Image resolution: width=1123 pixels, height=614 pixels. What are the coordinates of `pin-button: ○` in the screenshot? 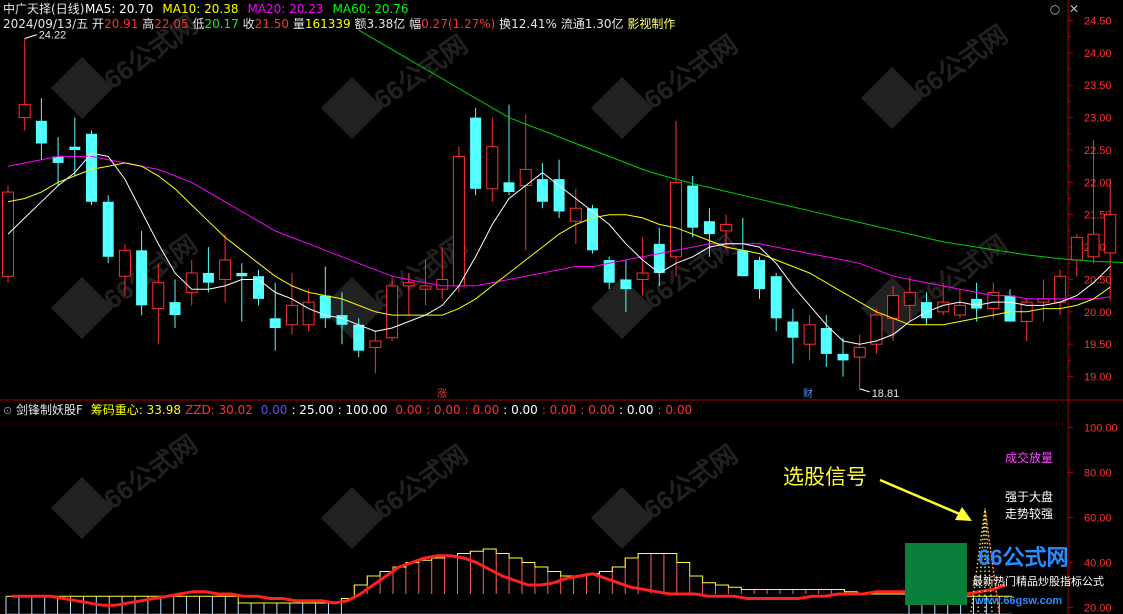 It's located at (1055, 9).